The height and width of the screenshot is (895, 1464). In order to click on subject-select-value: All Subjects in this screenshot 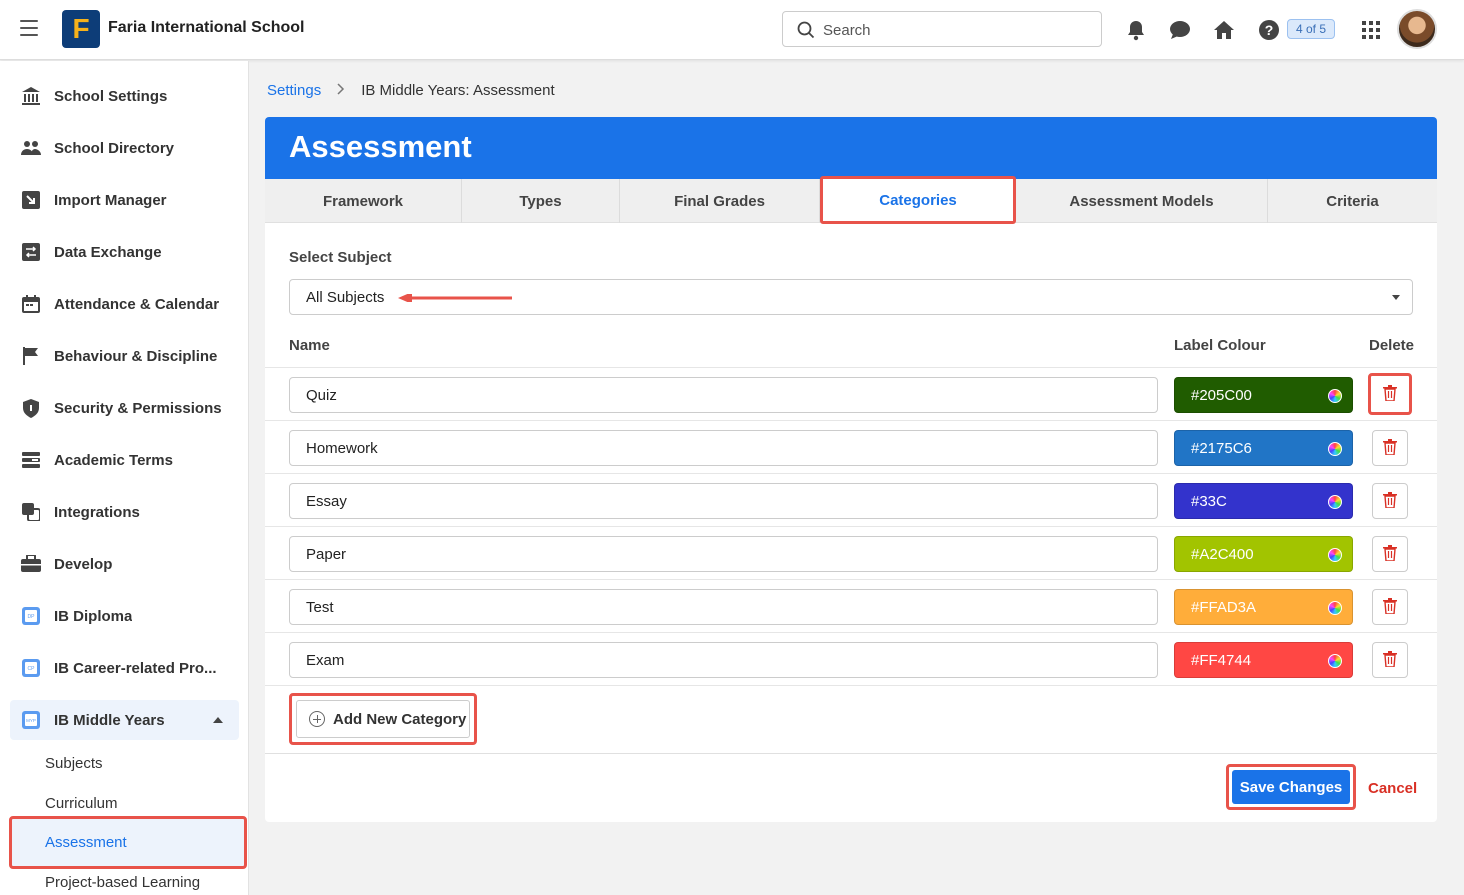, I will do `click(345, 297)`.